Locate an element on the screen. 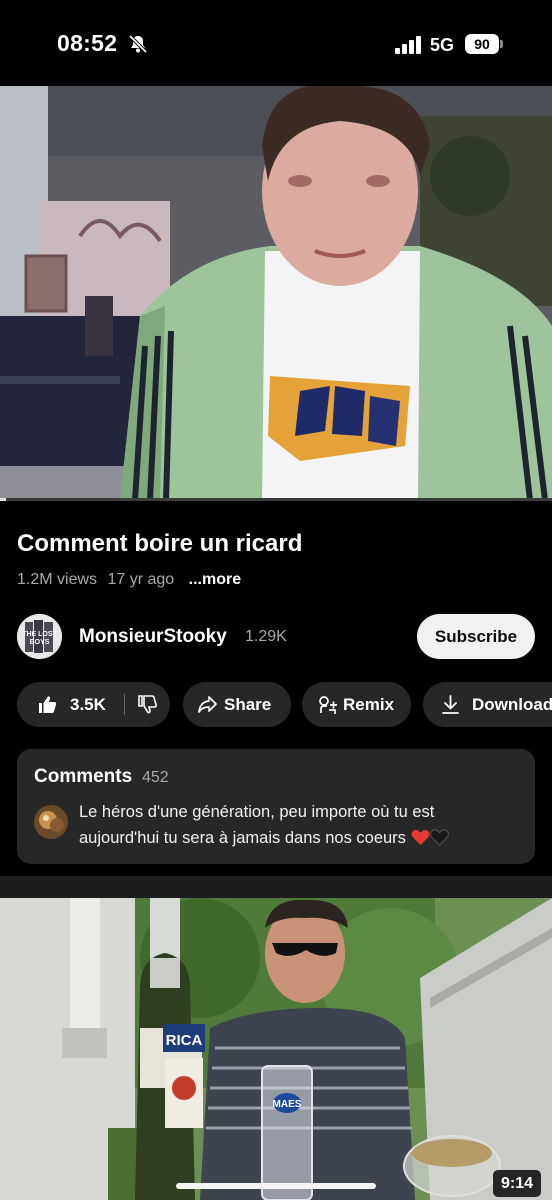  video-progress-fill is located at coordinates (3, 499).